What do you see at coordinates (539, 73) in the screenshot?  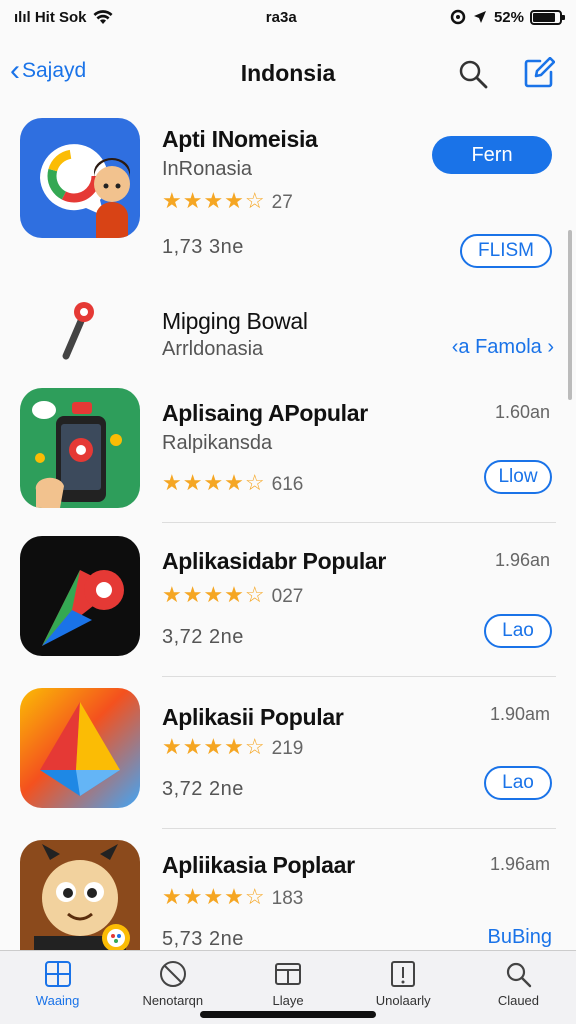 I see `compose-icon` at bounding box center [539, 73].